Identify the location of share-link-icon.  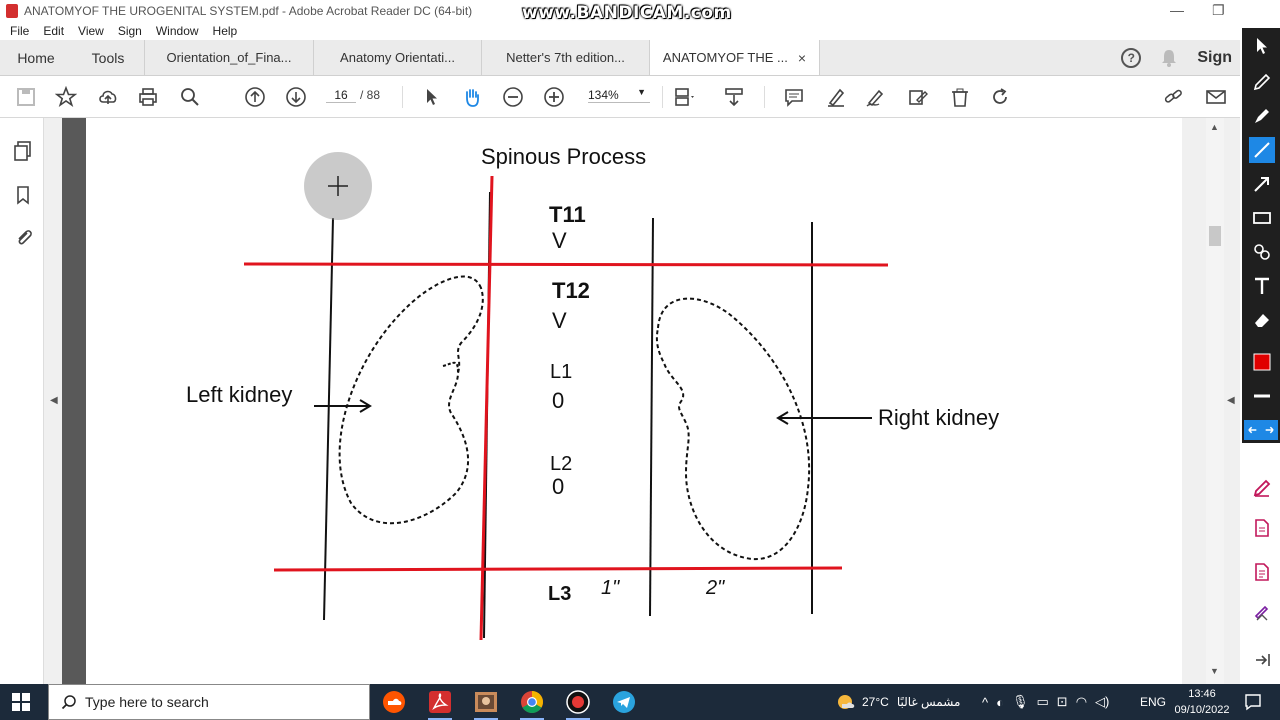
(1174, 97).